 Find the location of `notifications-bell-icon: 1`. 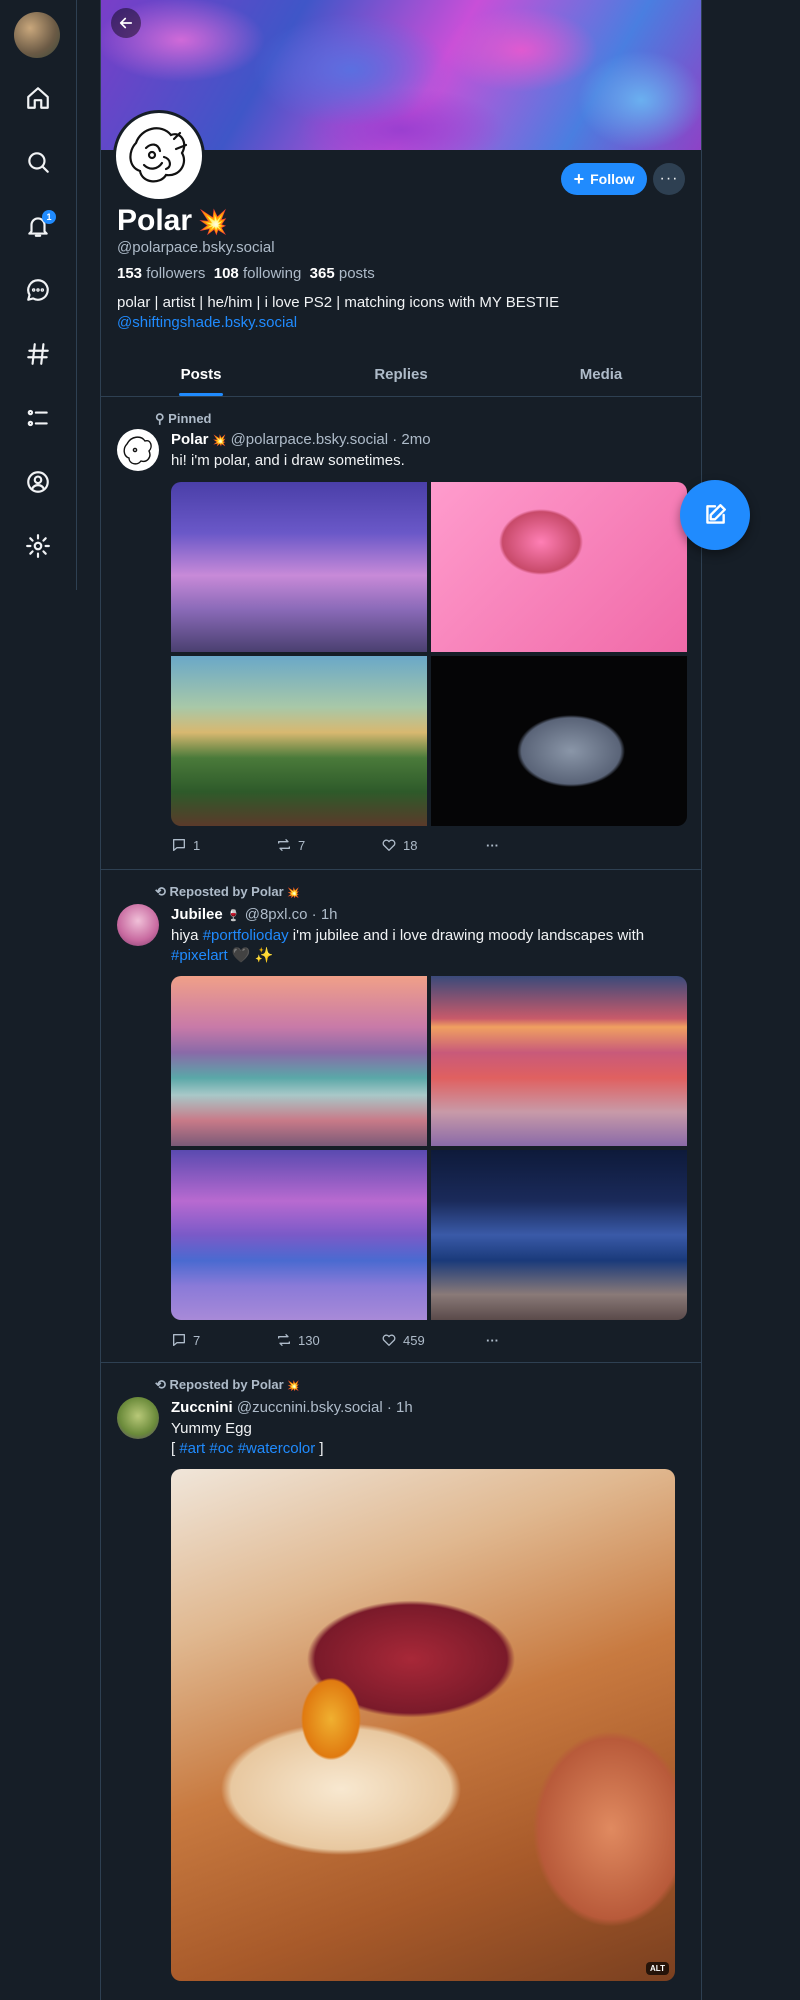

notifications-bell-icon: 1 is located at coordinates (39, 226).